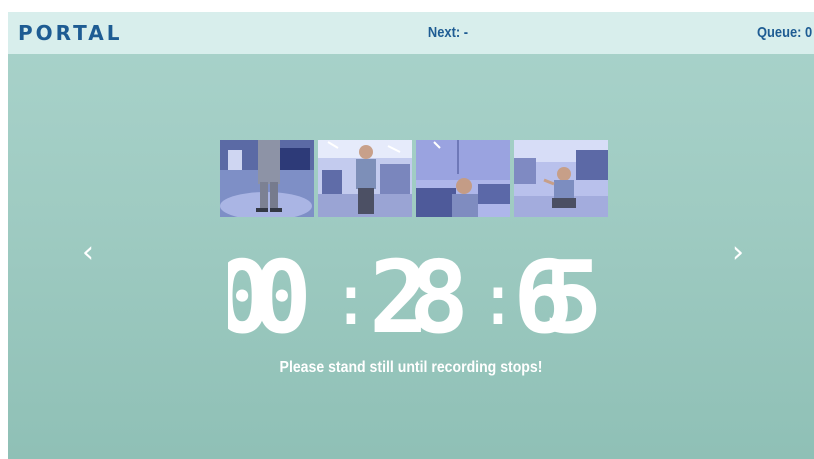  Describe the element at coordinates (414, 178) in the screenshot. I see `camera-thumbnail-strip` at that location.